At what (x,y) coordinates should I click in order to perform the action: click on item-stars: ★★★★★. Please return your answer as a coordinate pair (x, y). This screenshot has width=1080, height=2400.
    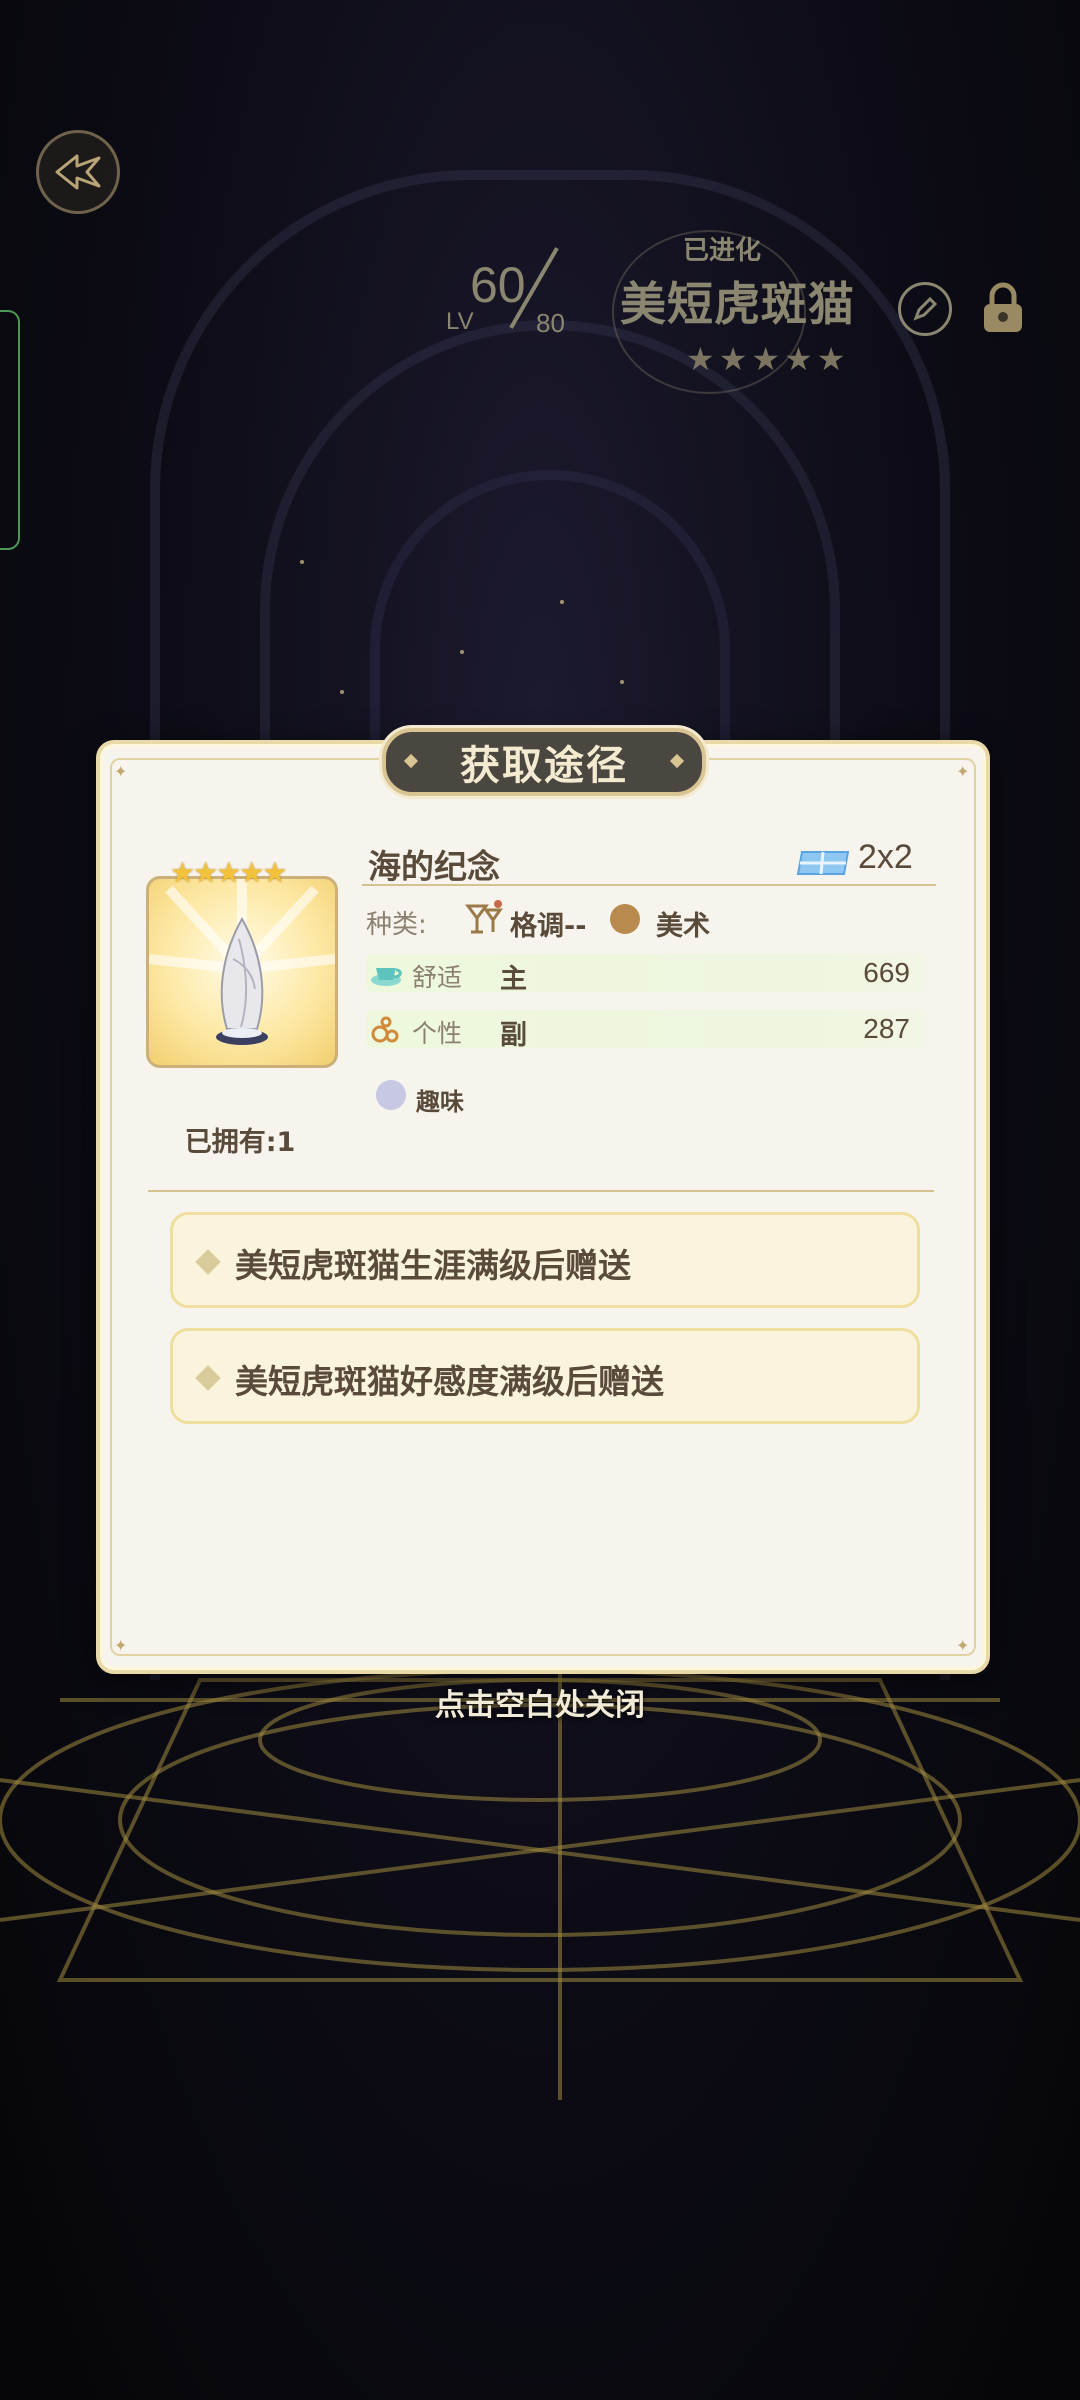
    Looking at the image, I should click on (229, 872).